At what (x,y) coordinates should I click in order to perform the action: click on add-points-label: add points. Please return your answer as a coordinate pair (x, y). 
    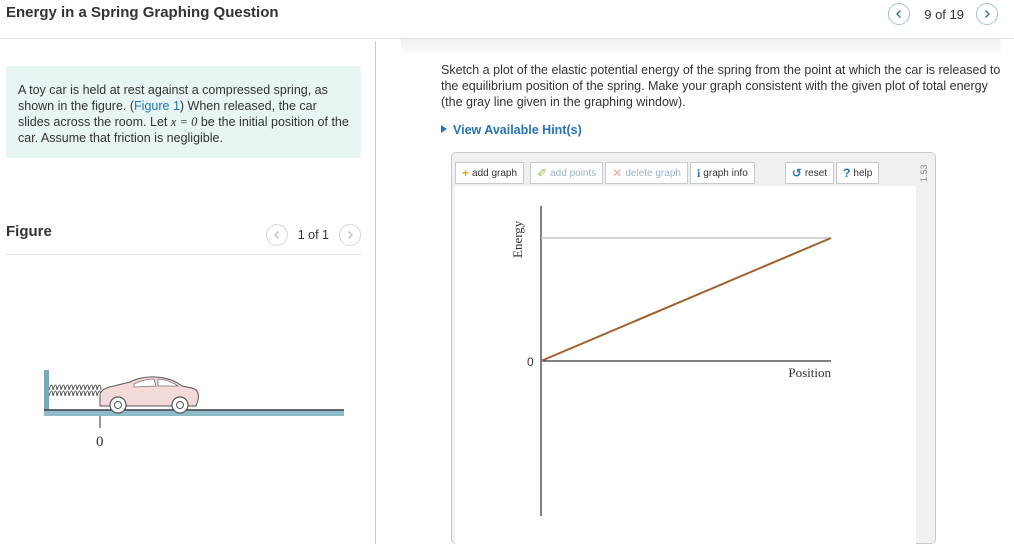
    Looking at the image, I should click on (573, 173).